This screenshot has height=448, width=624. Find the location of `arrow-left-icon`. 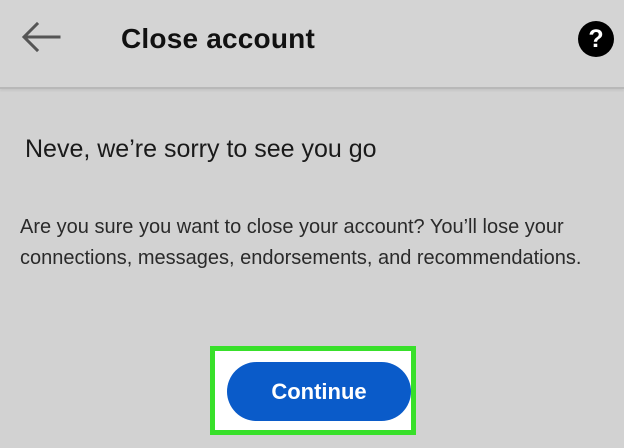

arrow-left-icon is located at coordinates (41, 39).